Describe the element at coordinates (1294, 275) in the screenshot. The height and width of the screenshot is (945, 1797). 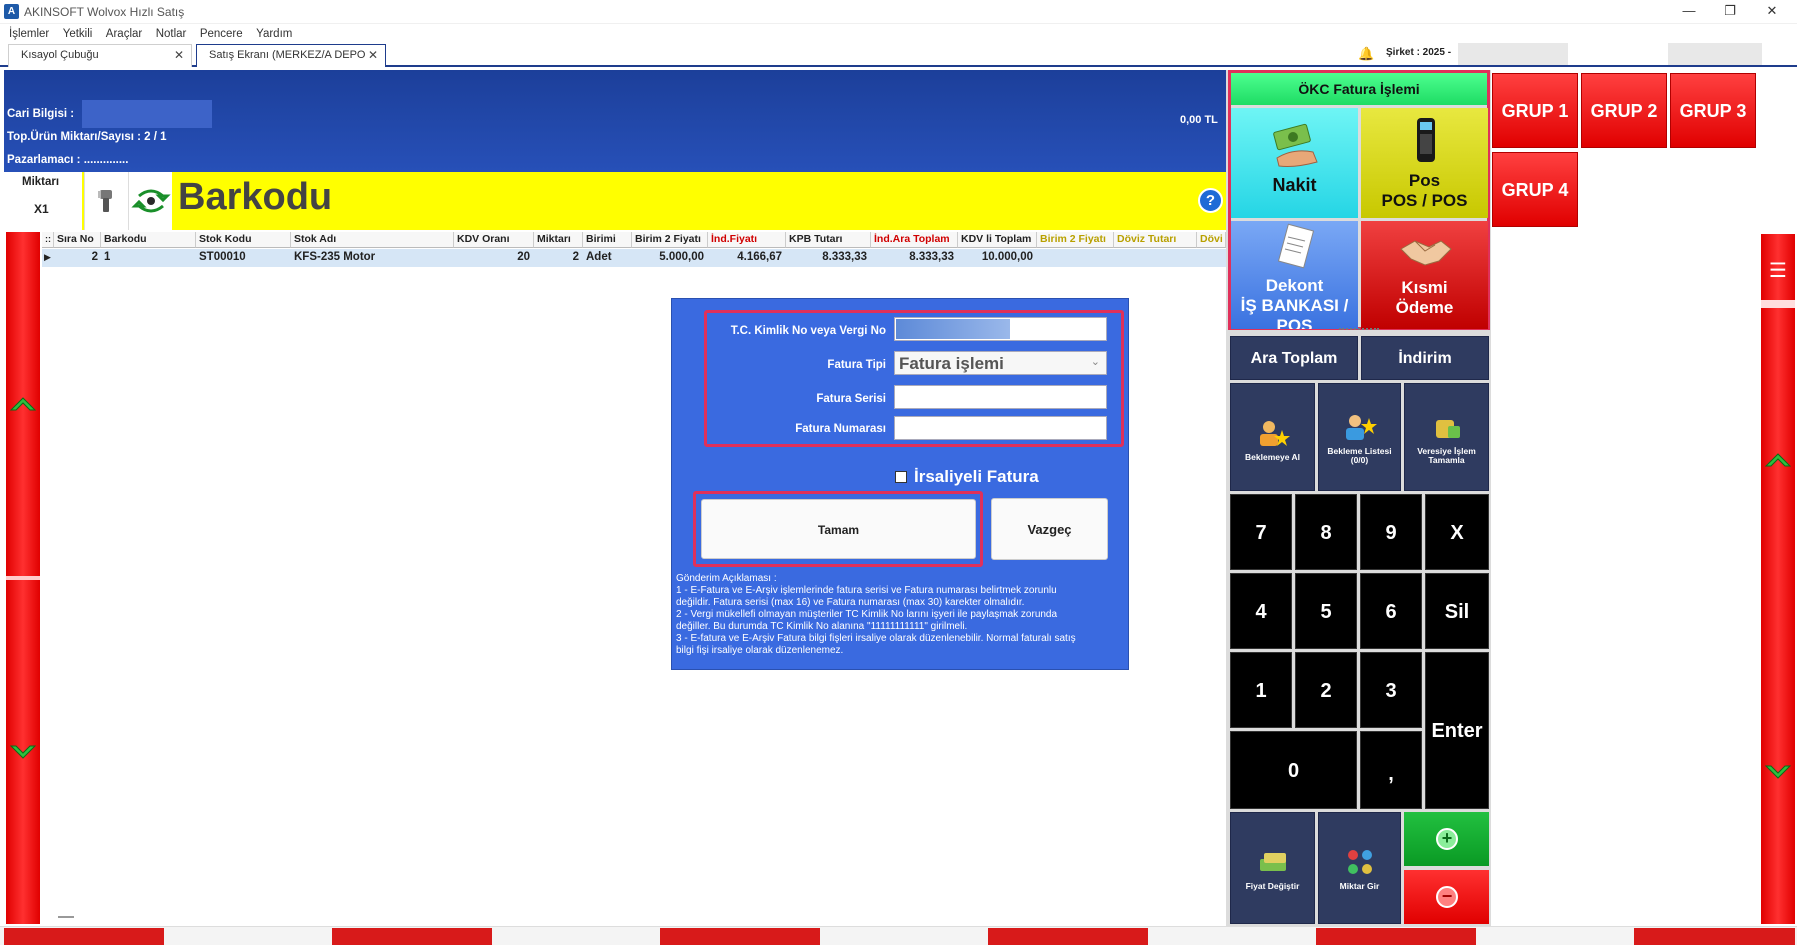
I see `dekont-button: Dekont İŞ BANKASI / POS` at that location.